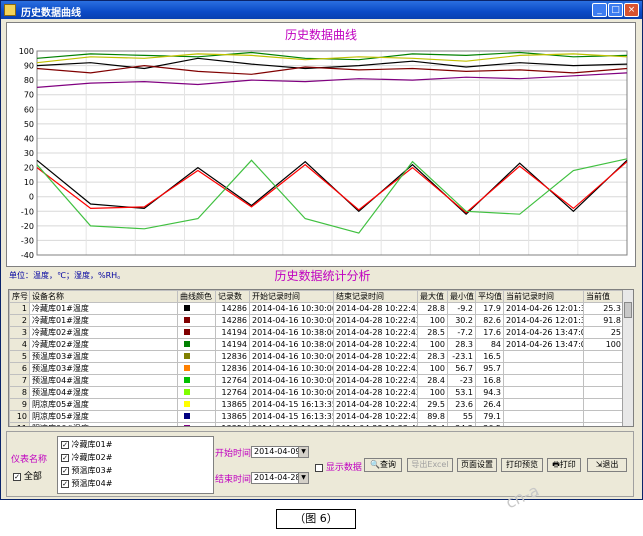 The height and width of the screenshot is (536, 643). What do you see at coordinates (103, 380) in the screenshot?
I see `table-cell: 预温库04#温度` at bounding box center [103, 380].